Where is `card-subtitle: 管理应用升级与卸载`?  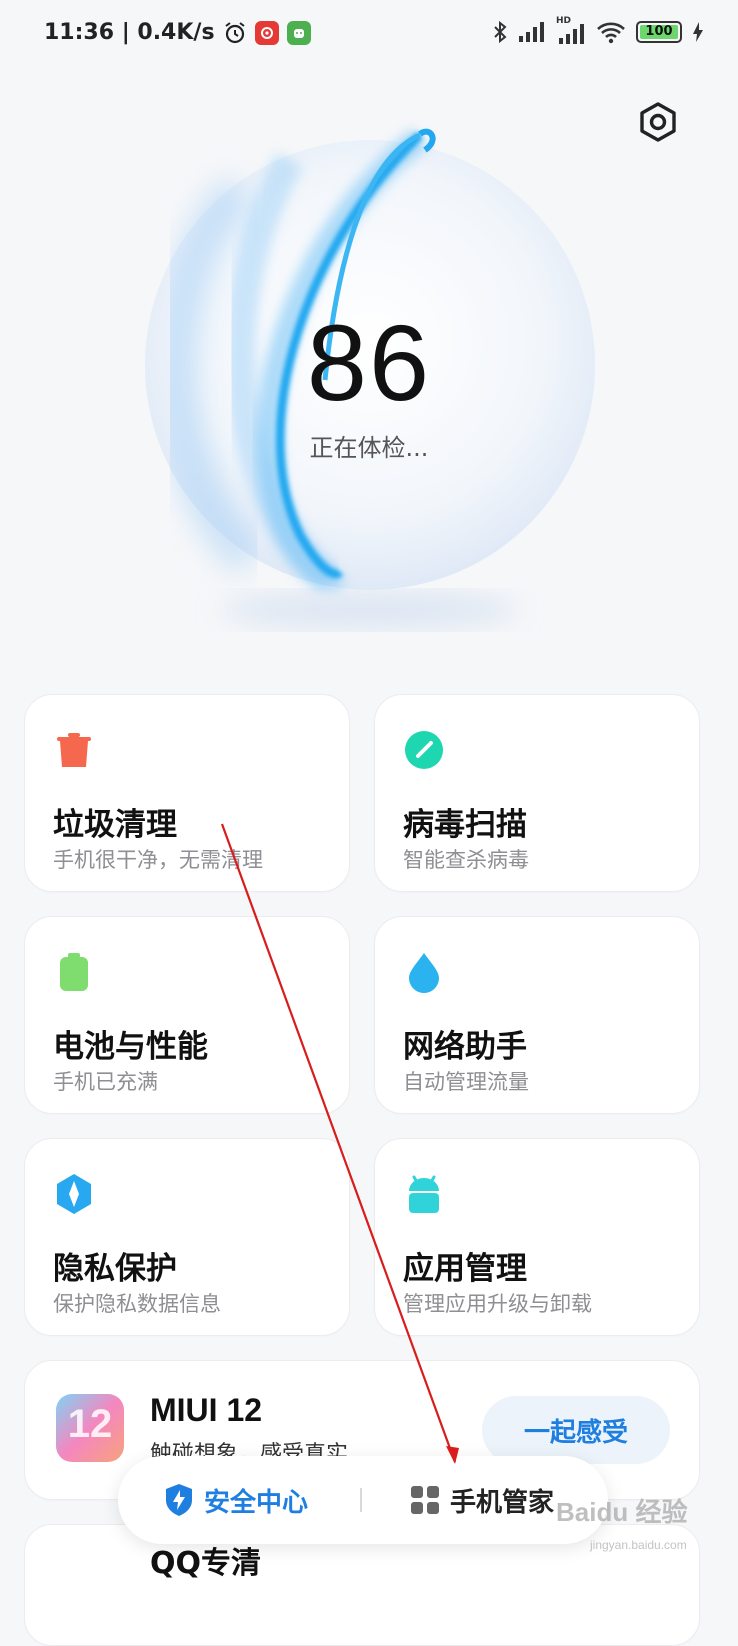 card-subtitle: 管理应用升级与卸载 is located at coordinates (497, 1304).